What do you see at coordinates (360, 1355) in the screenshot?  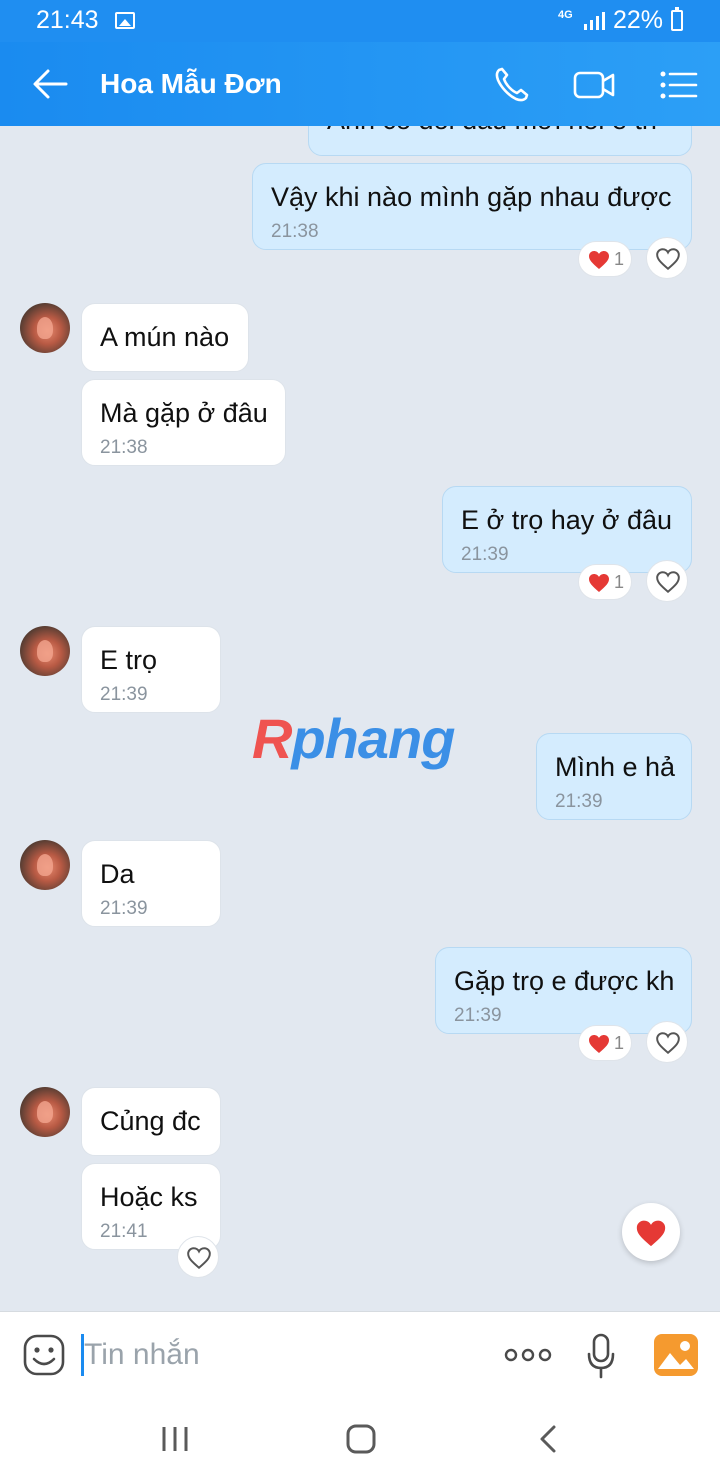 I see `message-composer: Tin nhắn` at bounding box center [360, 1355].